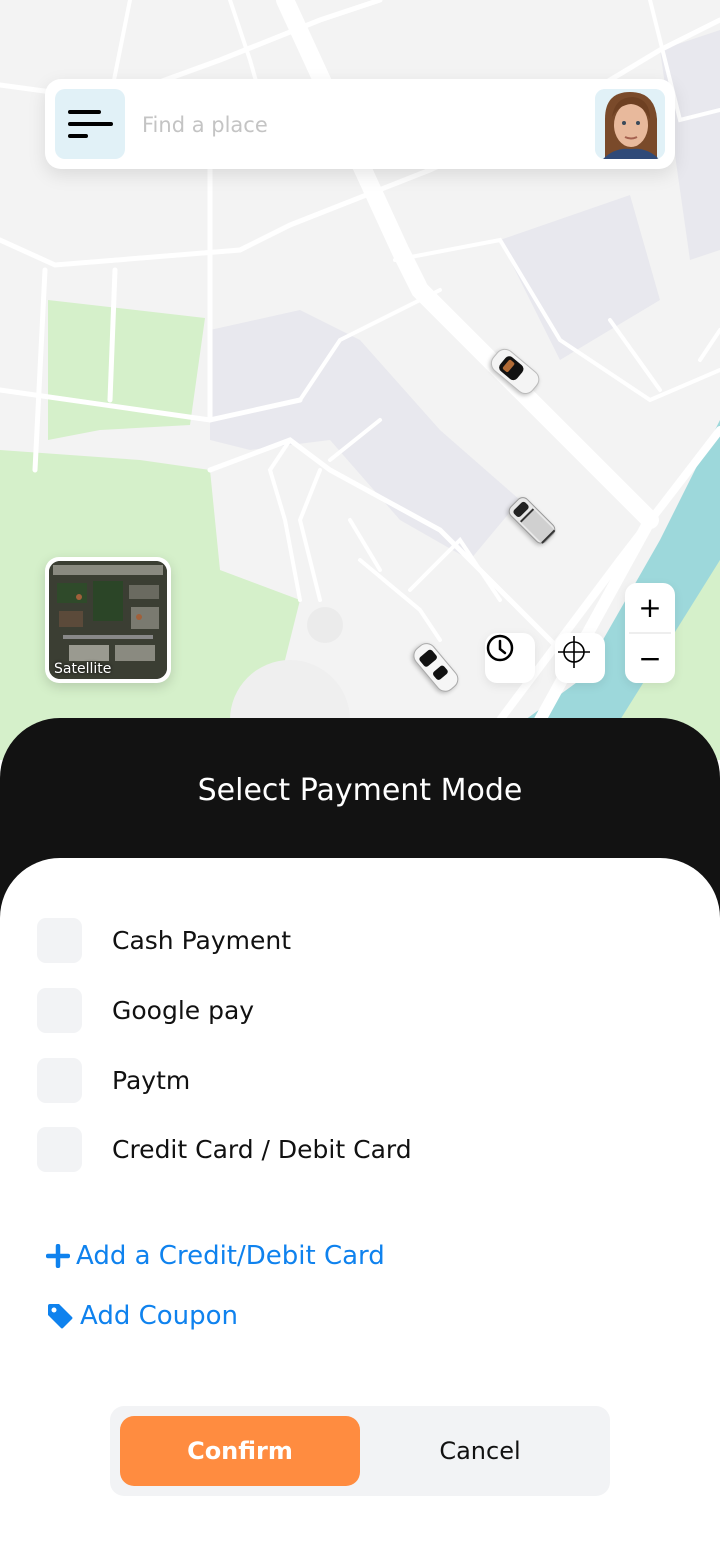 This screenshot has width=720, height=1560. Describe the element at coordinates (60, 1316) in the screenshot. I see `tag-icon` at that location.